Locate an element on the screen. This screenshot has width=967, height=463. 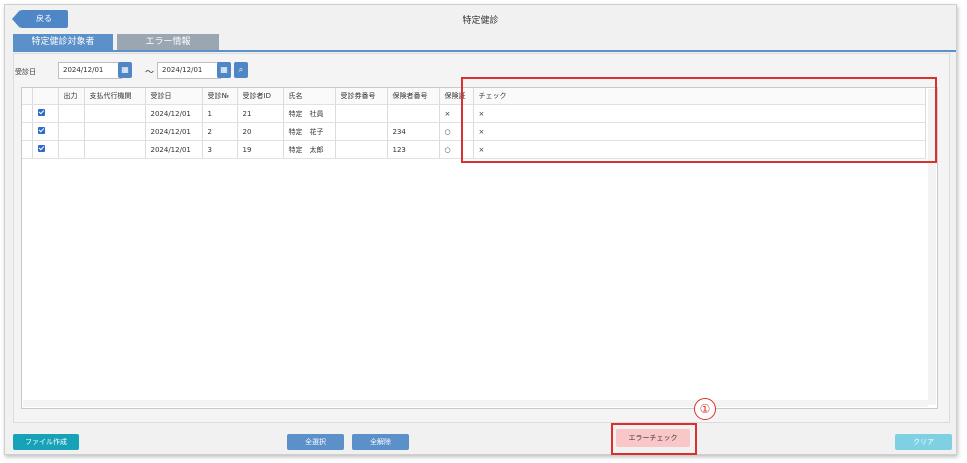
date-to-input: 2024/12/01 is located at coordinates (189, 70).